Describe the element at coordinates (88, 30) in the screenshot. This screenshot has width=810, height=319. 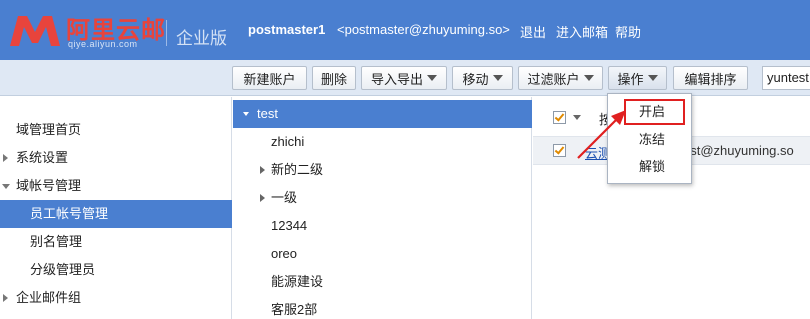
I see `logo: 阿里云邮 qiye.aliyun.com` at that location.